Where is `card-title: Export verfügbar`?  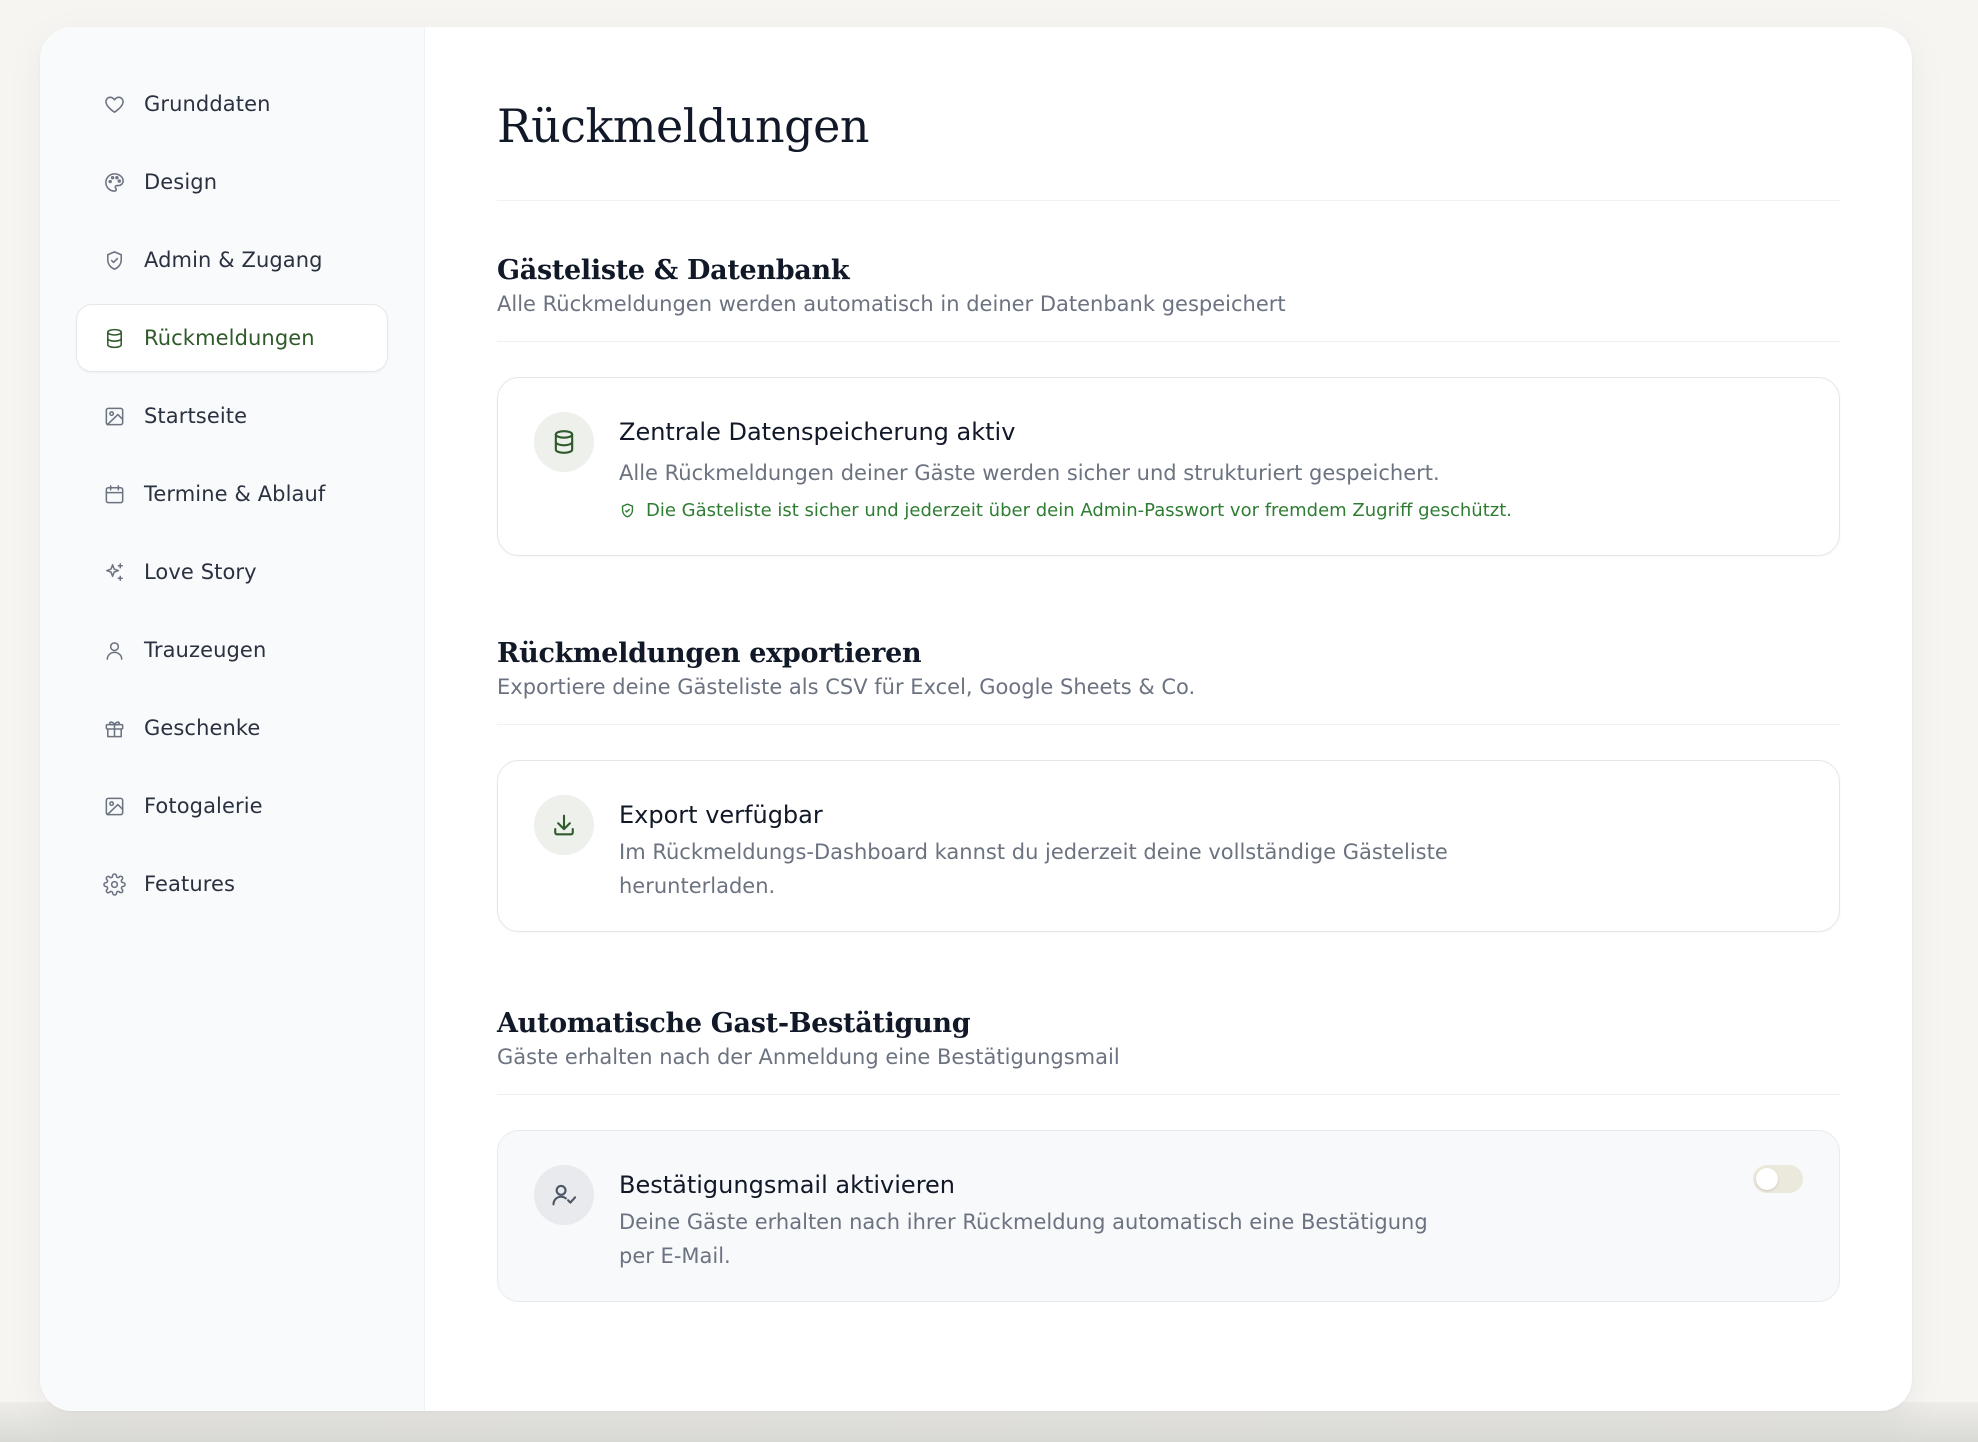
card-title: Export verfügbar is located at coordinates (721, 815).